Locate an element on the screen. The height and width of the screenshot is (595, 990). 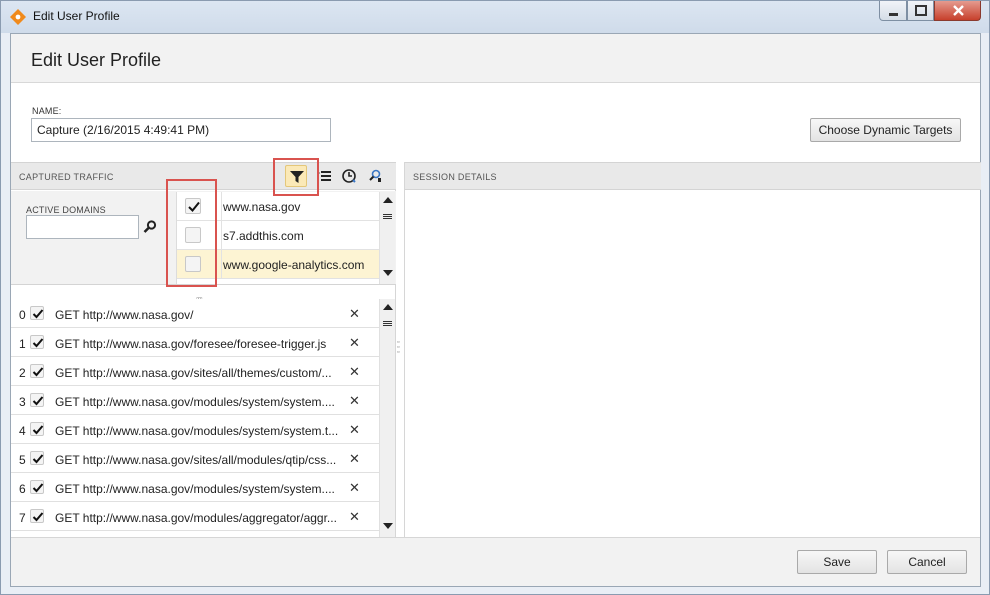
request-index: 4 is located at coordinates (22, 431).